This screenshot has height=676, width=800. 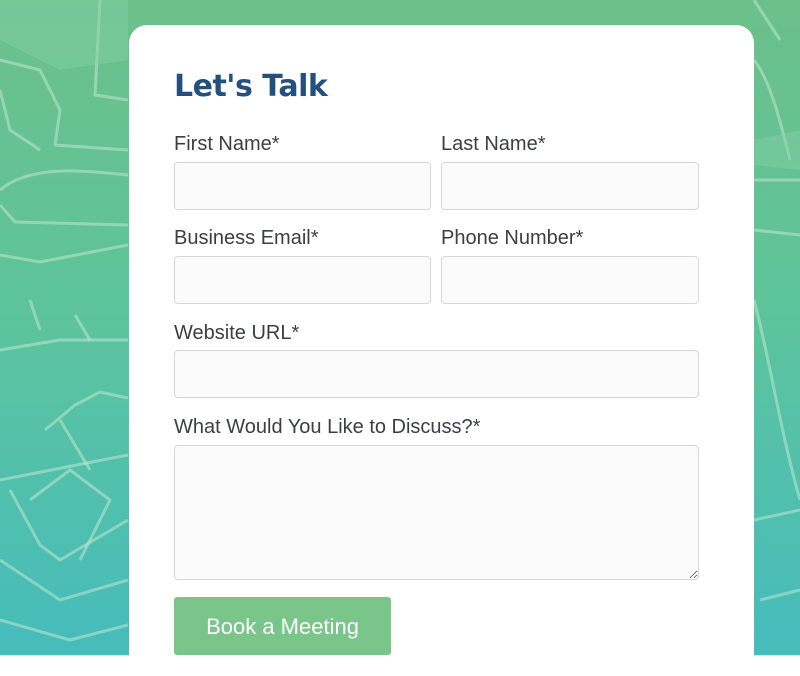 What do you see at coordinates (436, 512) in the screenshot?
I see `discuss-textarea` at bounding box center [436, 512].